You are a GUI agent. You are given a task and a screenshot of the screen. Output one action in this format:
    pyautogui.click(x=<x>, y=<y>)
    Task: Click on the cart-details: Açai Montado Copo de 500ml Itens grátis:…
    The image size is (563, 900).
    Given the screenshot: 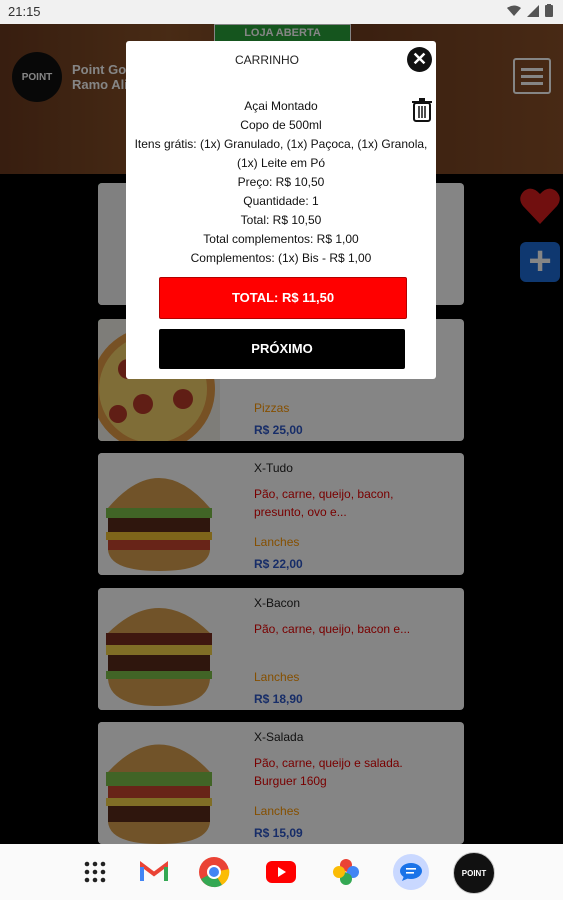 What is the action you would take?
    pyautogui.click(x=281, y=182)
    